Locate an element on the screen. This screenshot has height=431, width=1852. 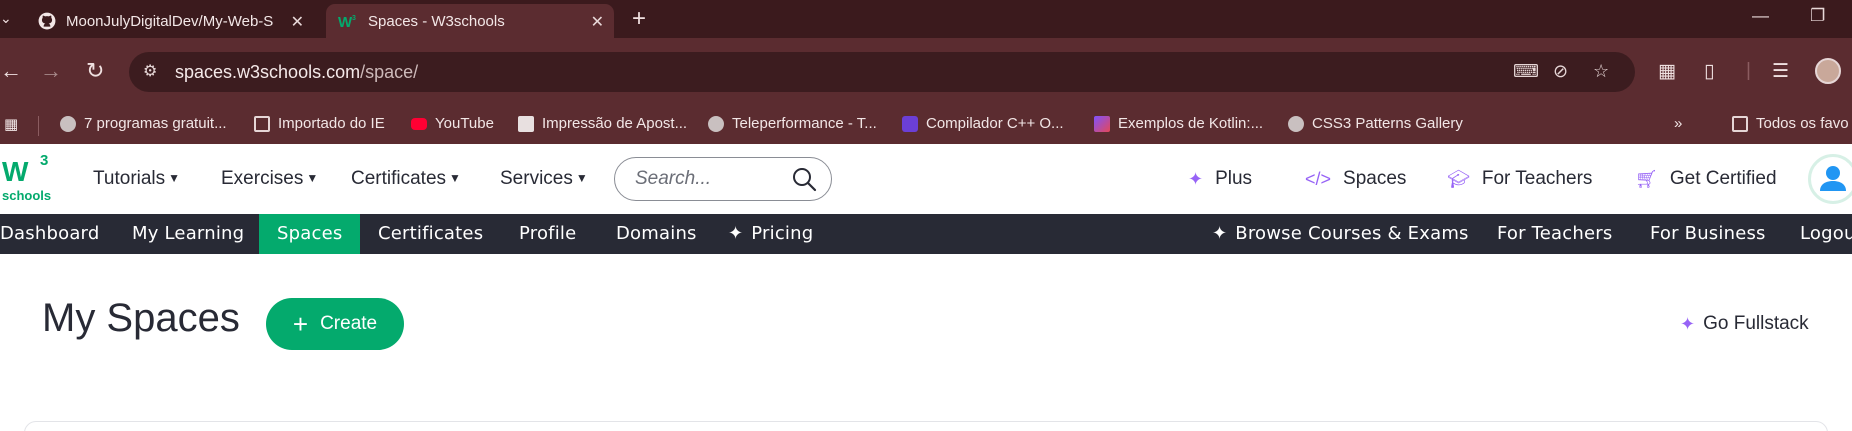
bookmark-item: YouTube is located at coordinates (452, 123).